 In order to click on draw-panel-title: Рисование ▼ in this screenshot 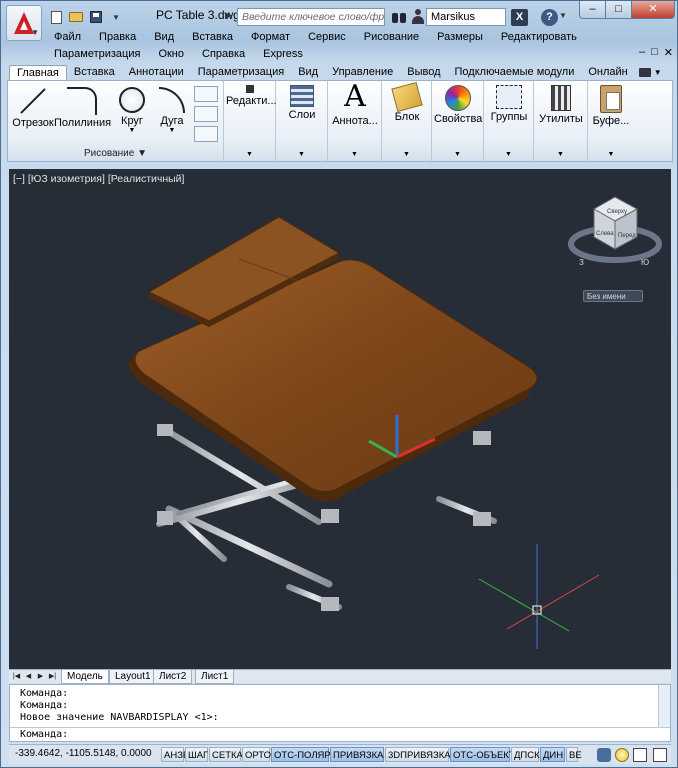, I will do `click(115, 154)`.